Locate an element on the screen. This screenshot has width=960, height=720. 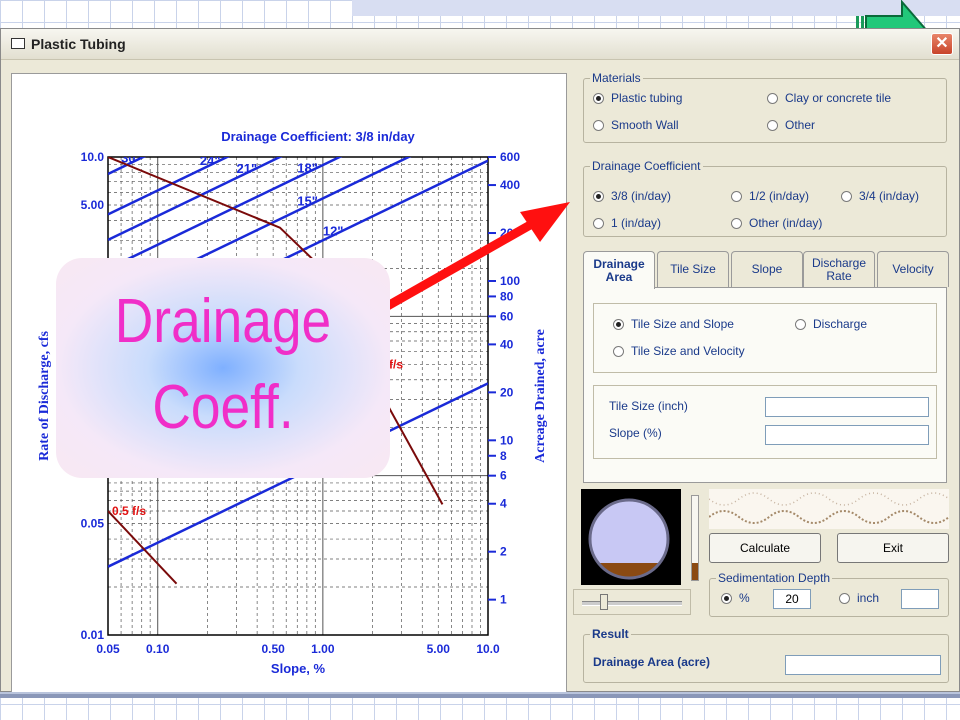
y-tick-label: 0.01 is located at coordinates (93, 635).